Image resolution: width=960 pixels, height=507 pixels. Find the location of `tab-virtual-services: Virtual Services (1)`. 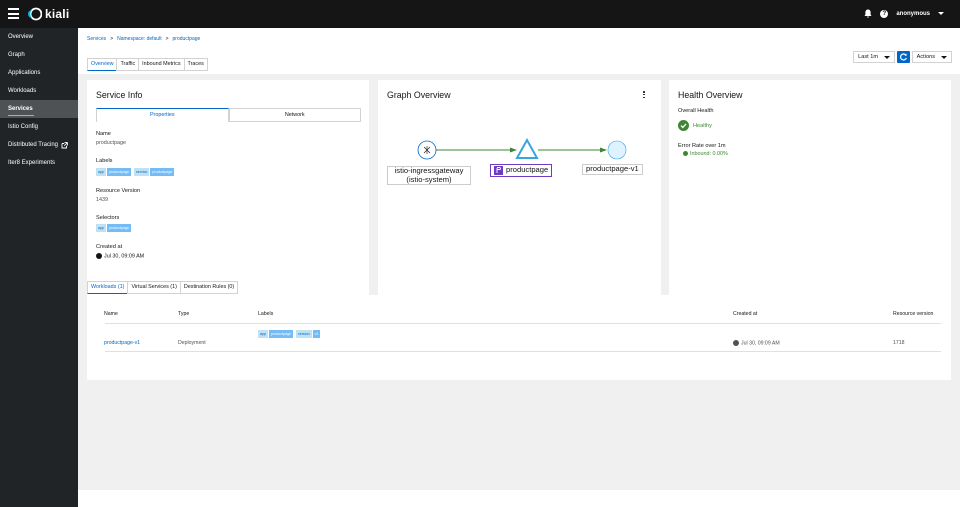

tab-virtual-services: Virtual Services (1) is located at coordinates (154, 287).